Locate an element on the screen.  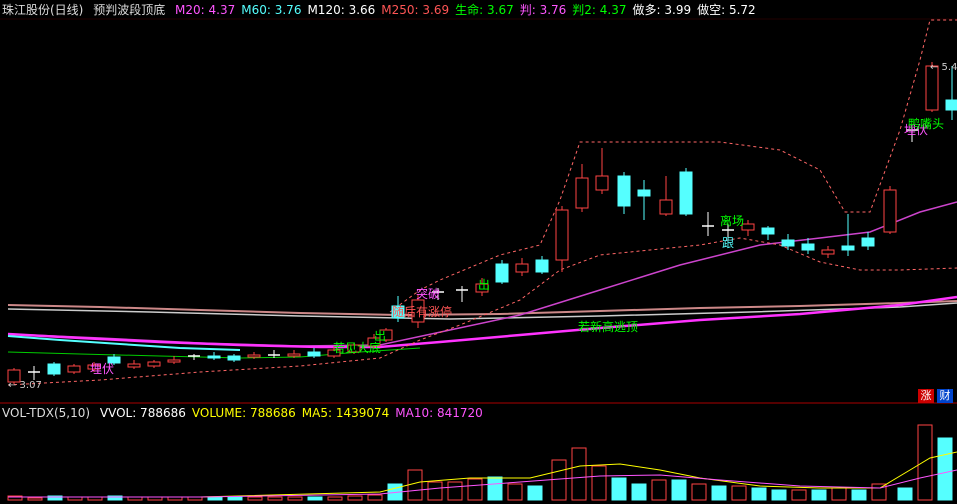
annotation-label: 随后有涨停 is located at coordinates (422, 311).